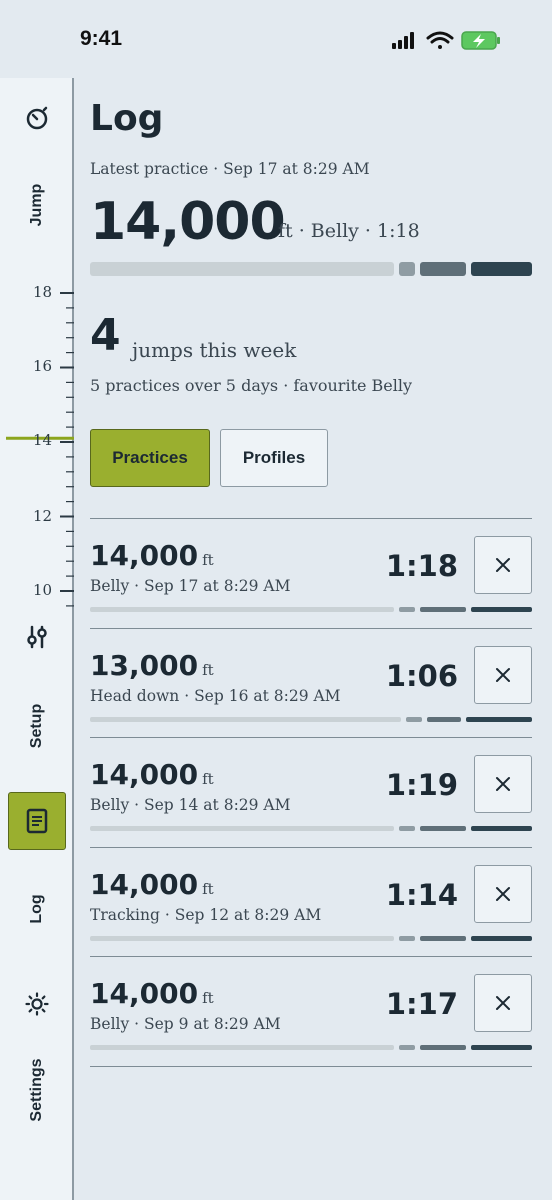  Describe the element at coordinates (152, 665) in the screenshot. I see `practice-altitude: 13,000 ft` at that location.